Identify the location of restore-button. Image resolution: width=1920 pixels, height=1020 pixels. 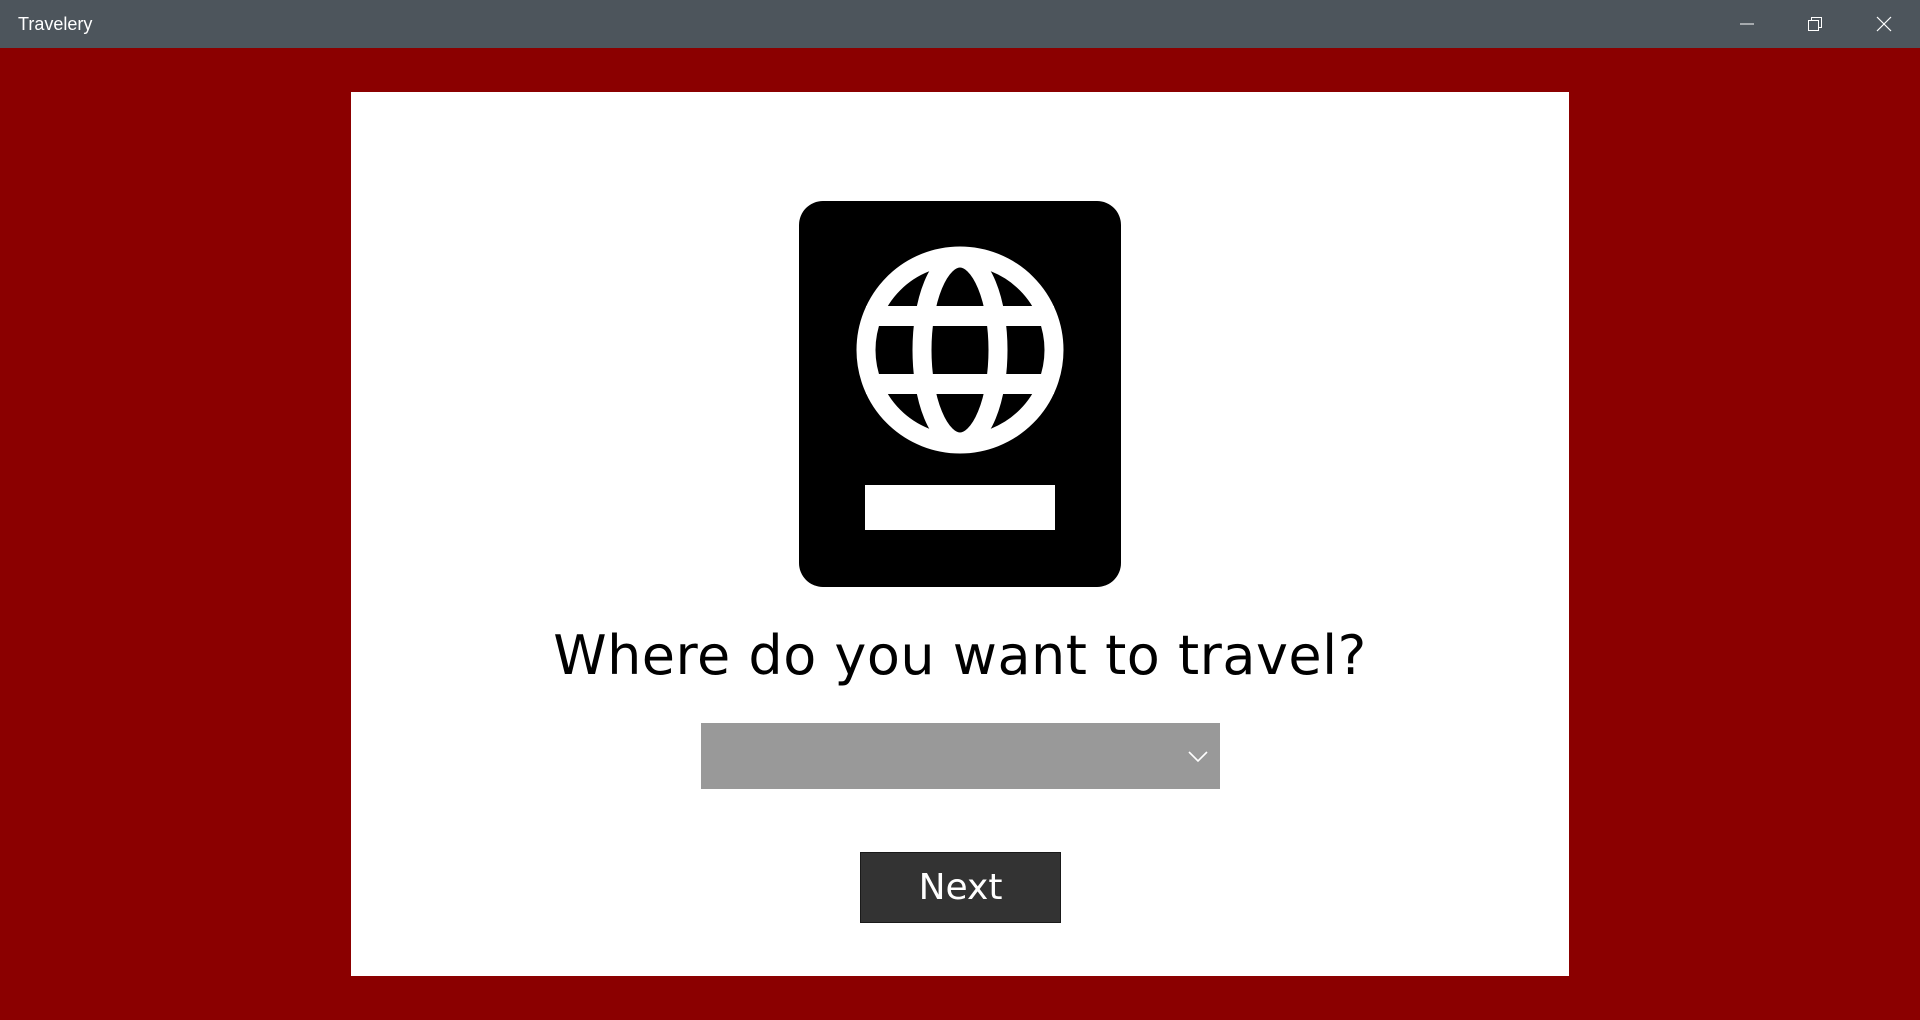
(1815, 24).